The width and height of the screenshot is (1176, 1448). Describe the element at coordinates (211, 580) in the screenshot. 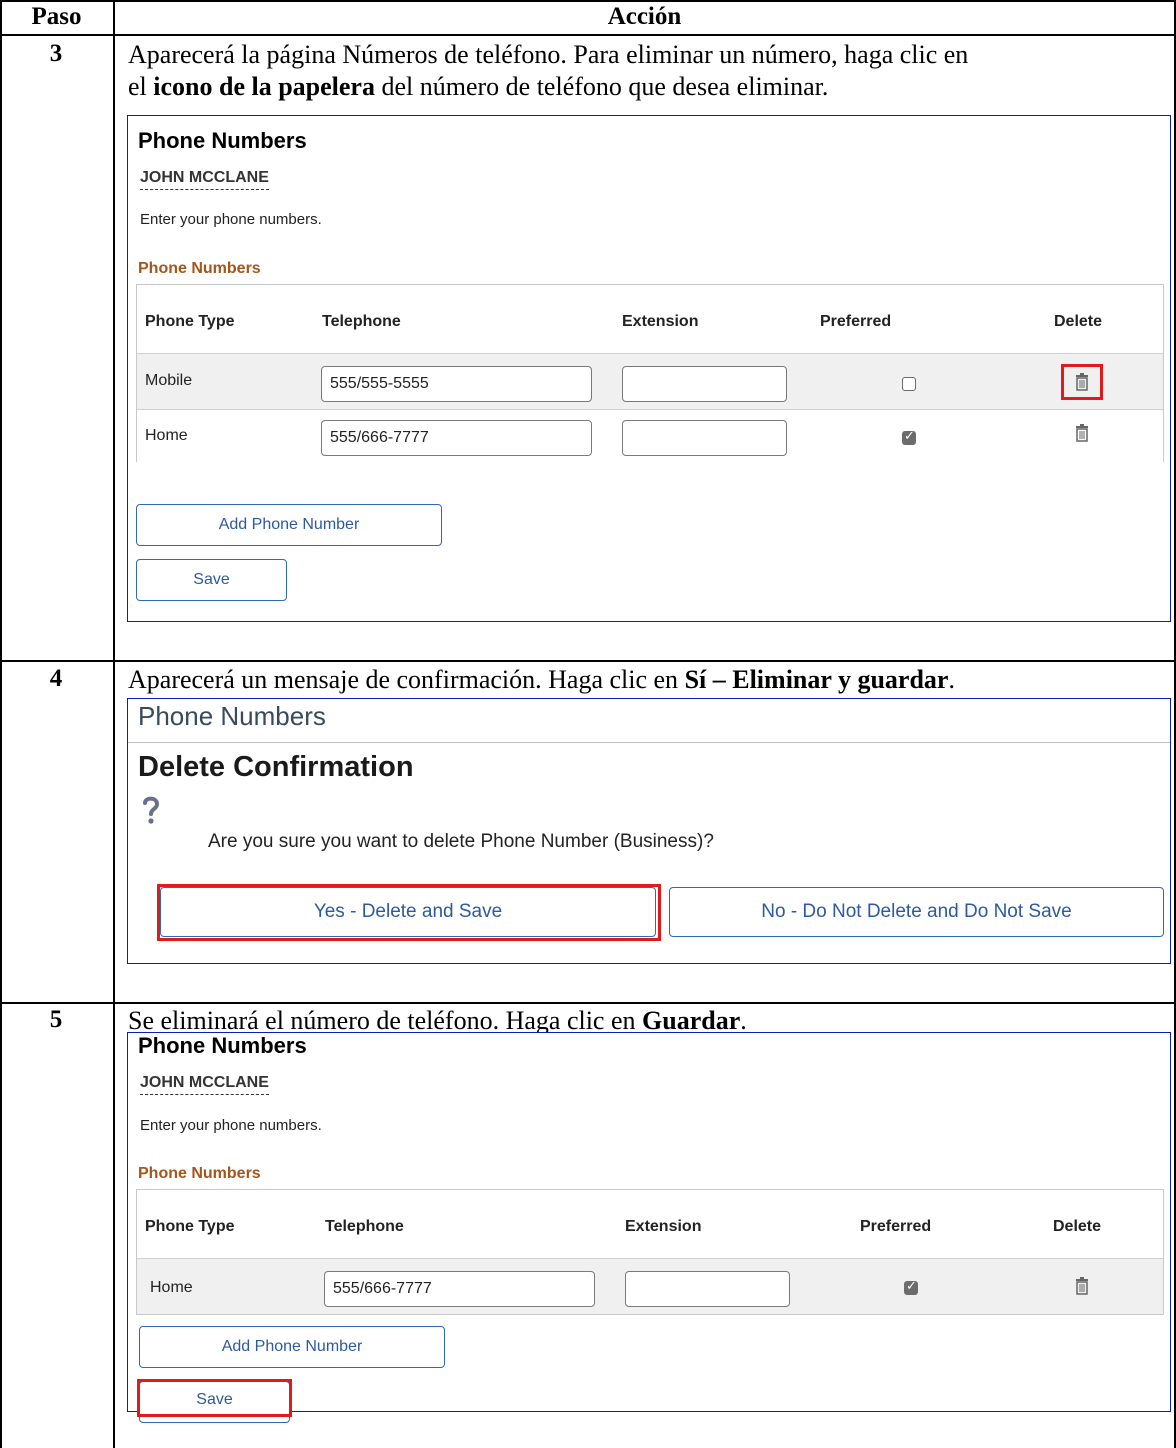

I see `save-button: Save` at that location.